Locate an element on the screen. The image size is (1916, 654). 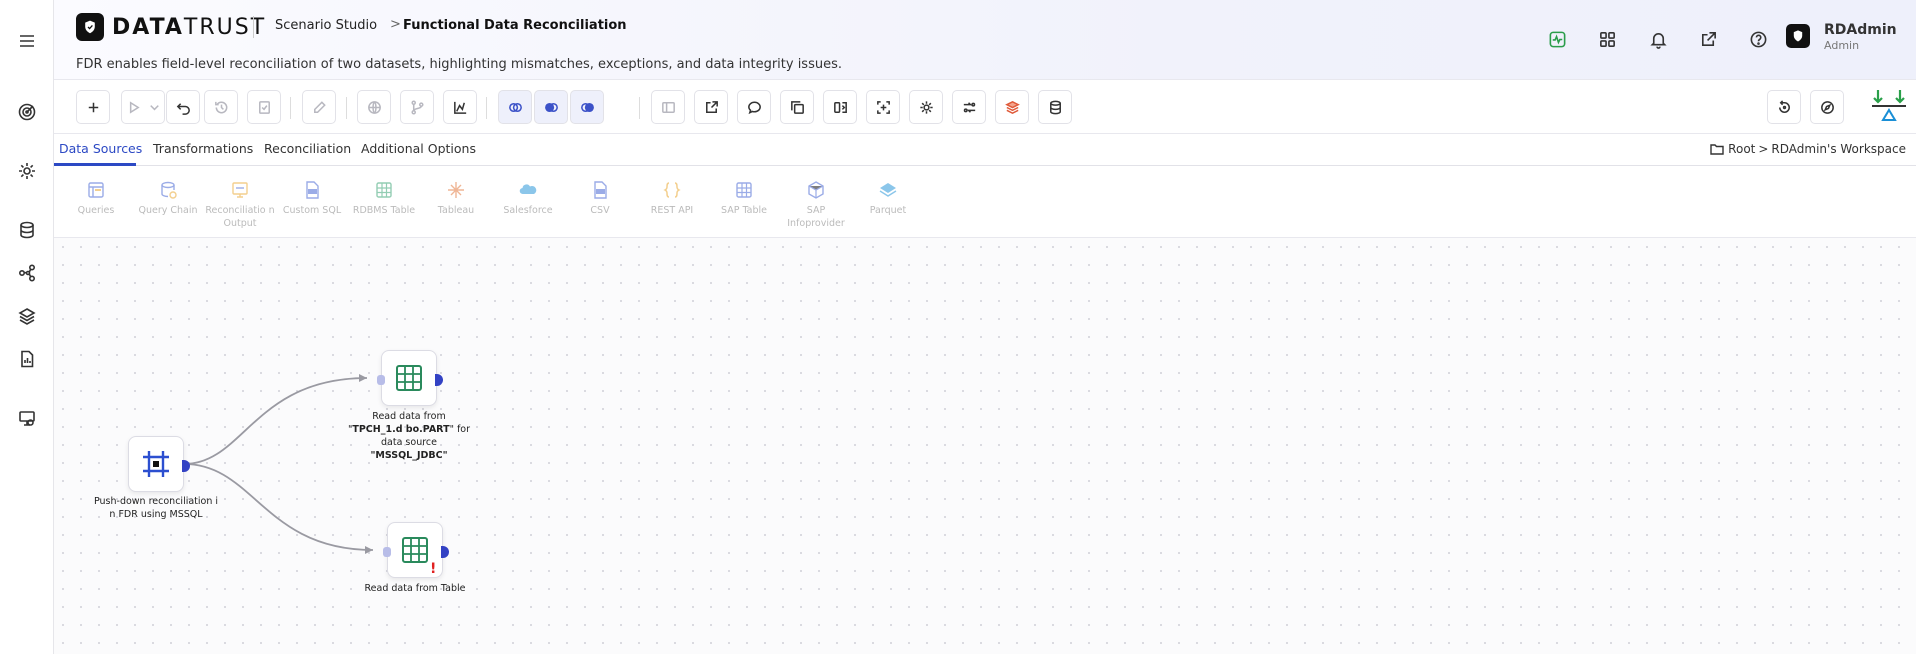
layers-icon is located at coordinates (27, 316).